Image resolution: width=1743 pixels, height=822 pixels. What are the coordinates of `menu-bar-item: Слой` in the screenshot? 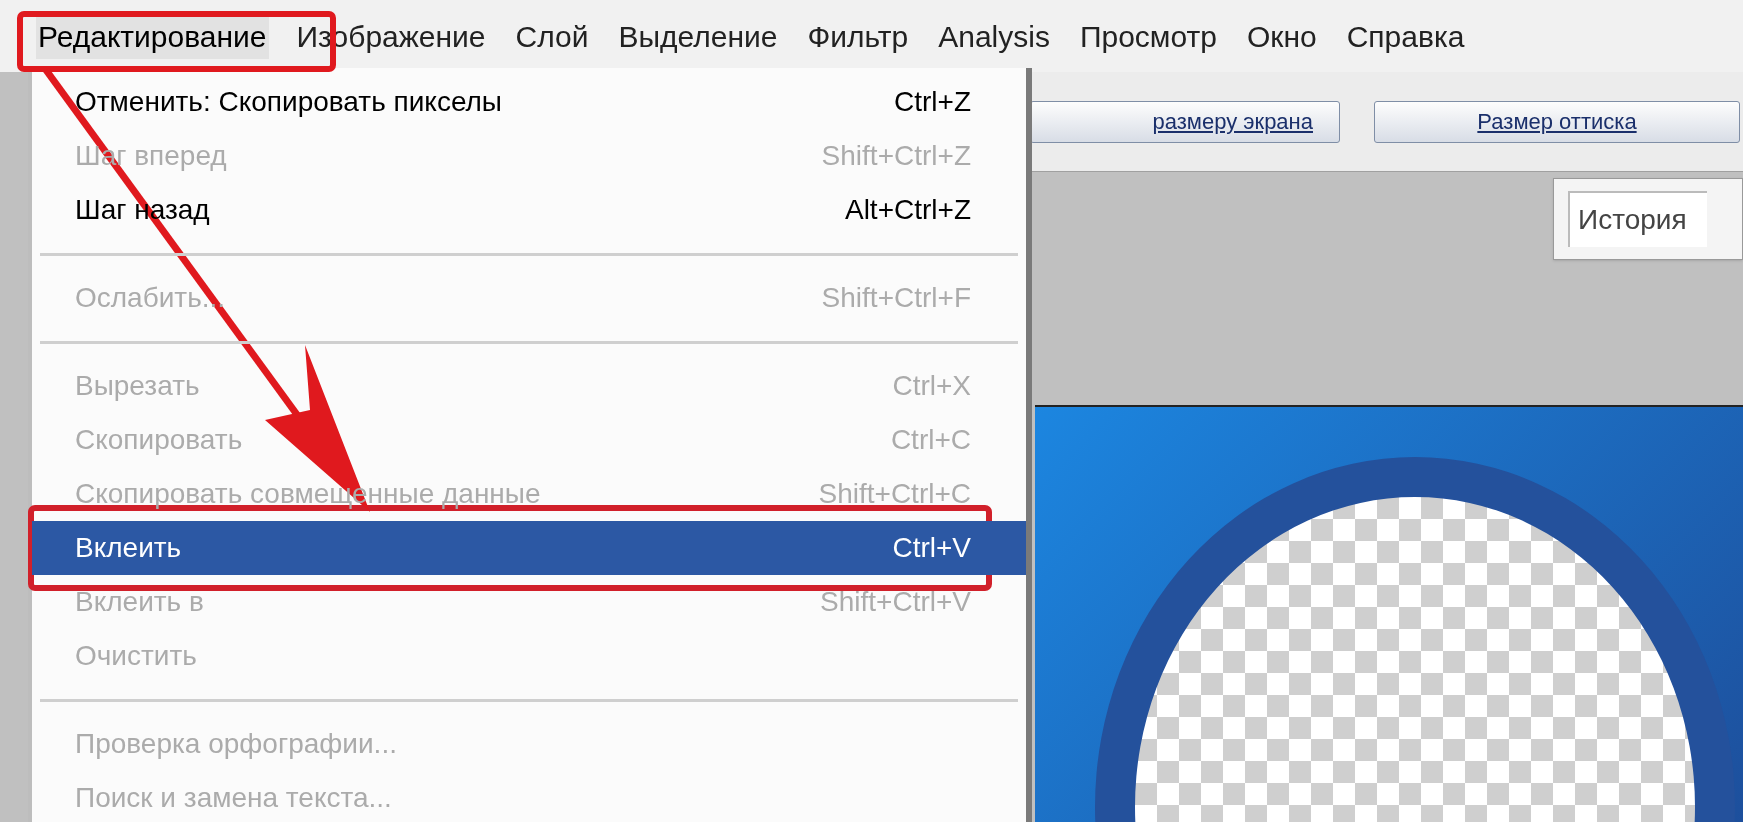 It's located at (552, 36).